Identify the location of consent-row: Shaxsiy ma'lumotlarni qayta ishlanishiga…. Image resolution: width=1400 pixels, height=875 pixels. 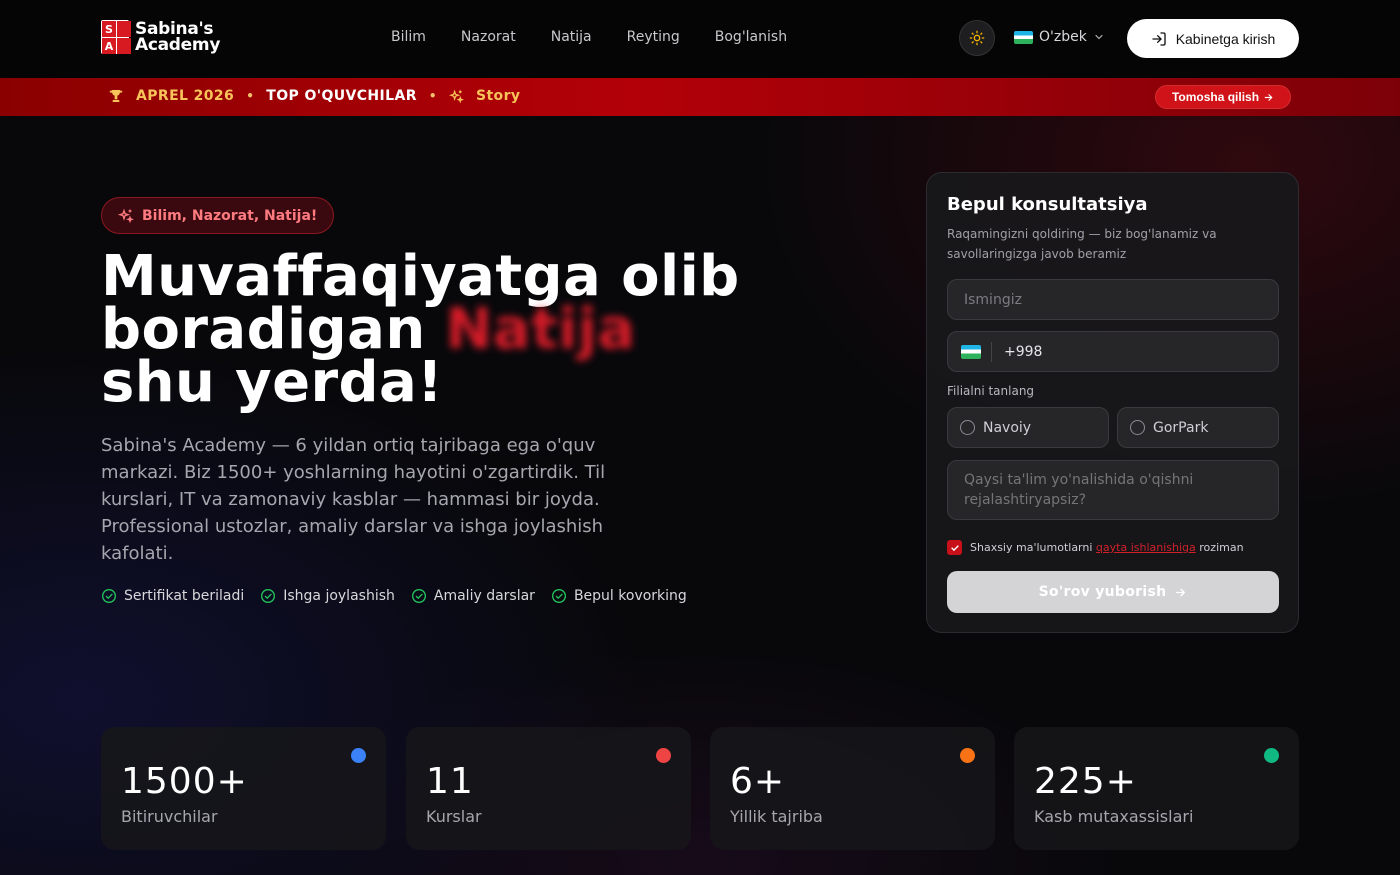
(1095, 547).